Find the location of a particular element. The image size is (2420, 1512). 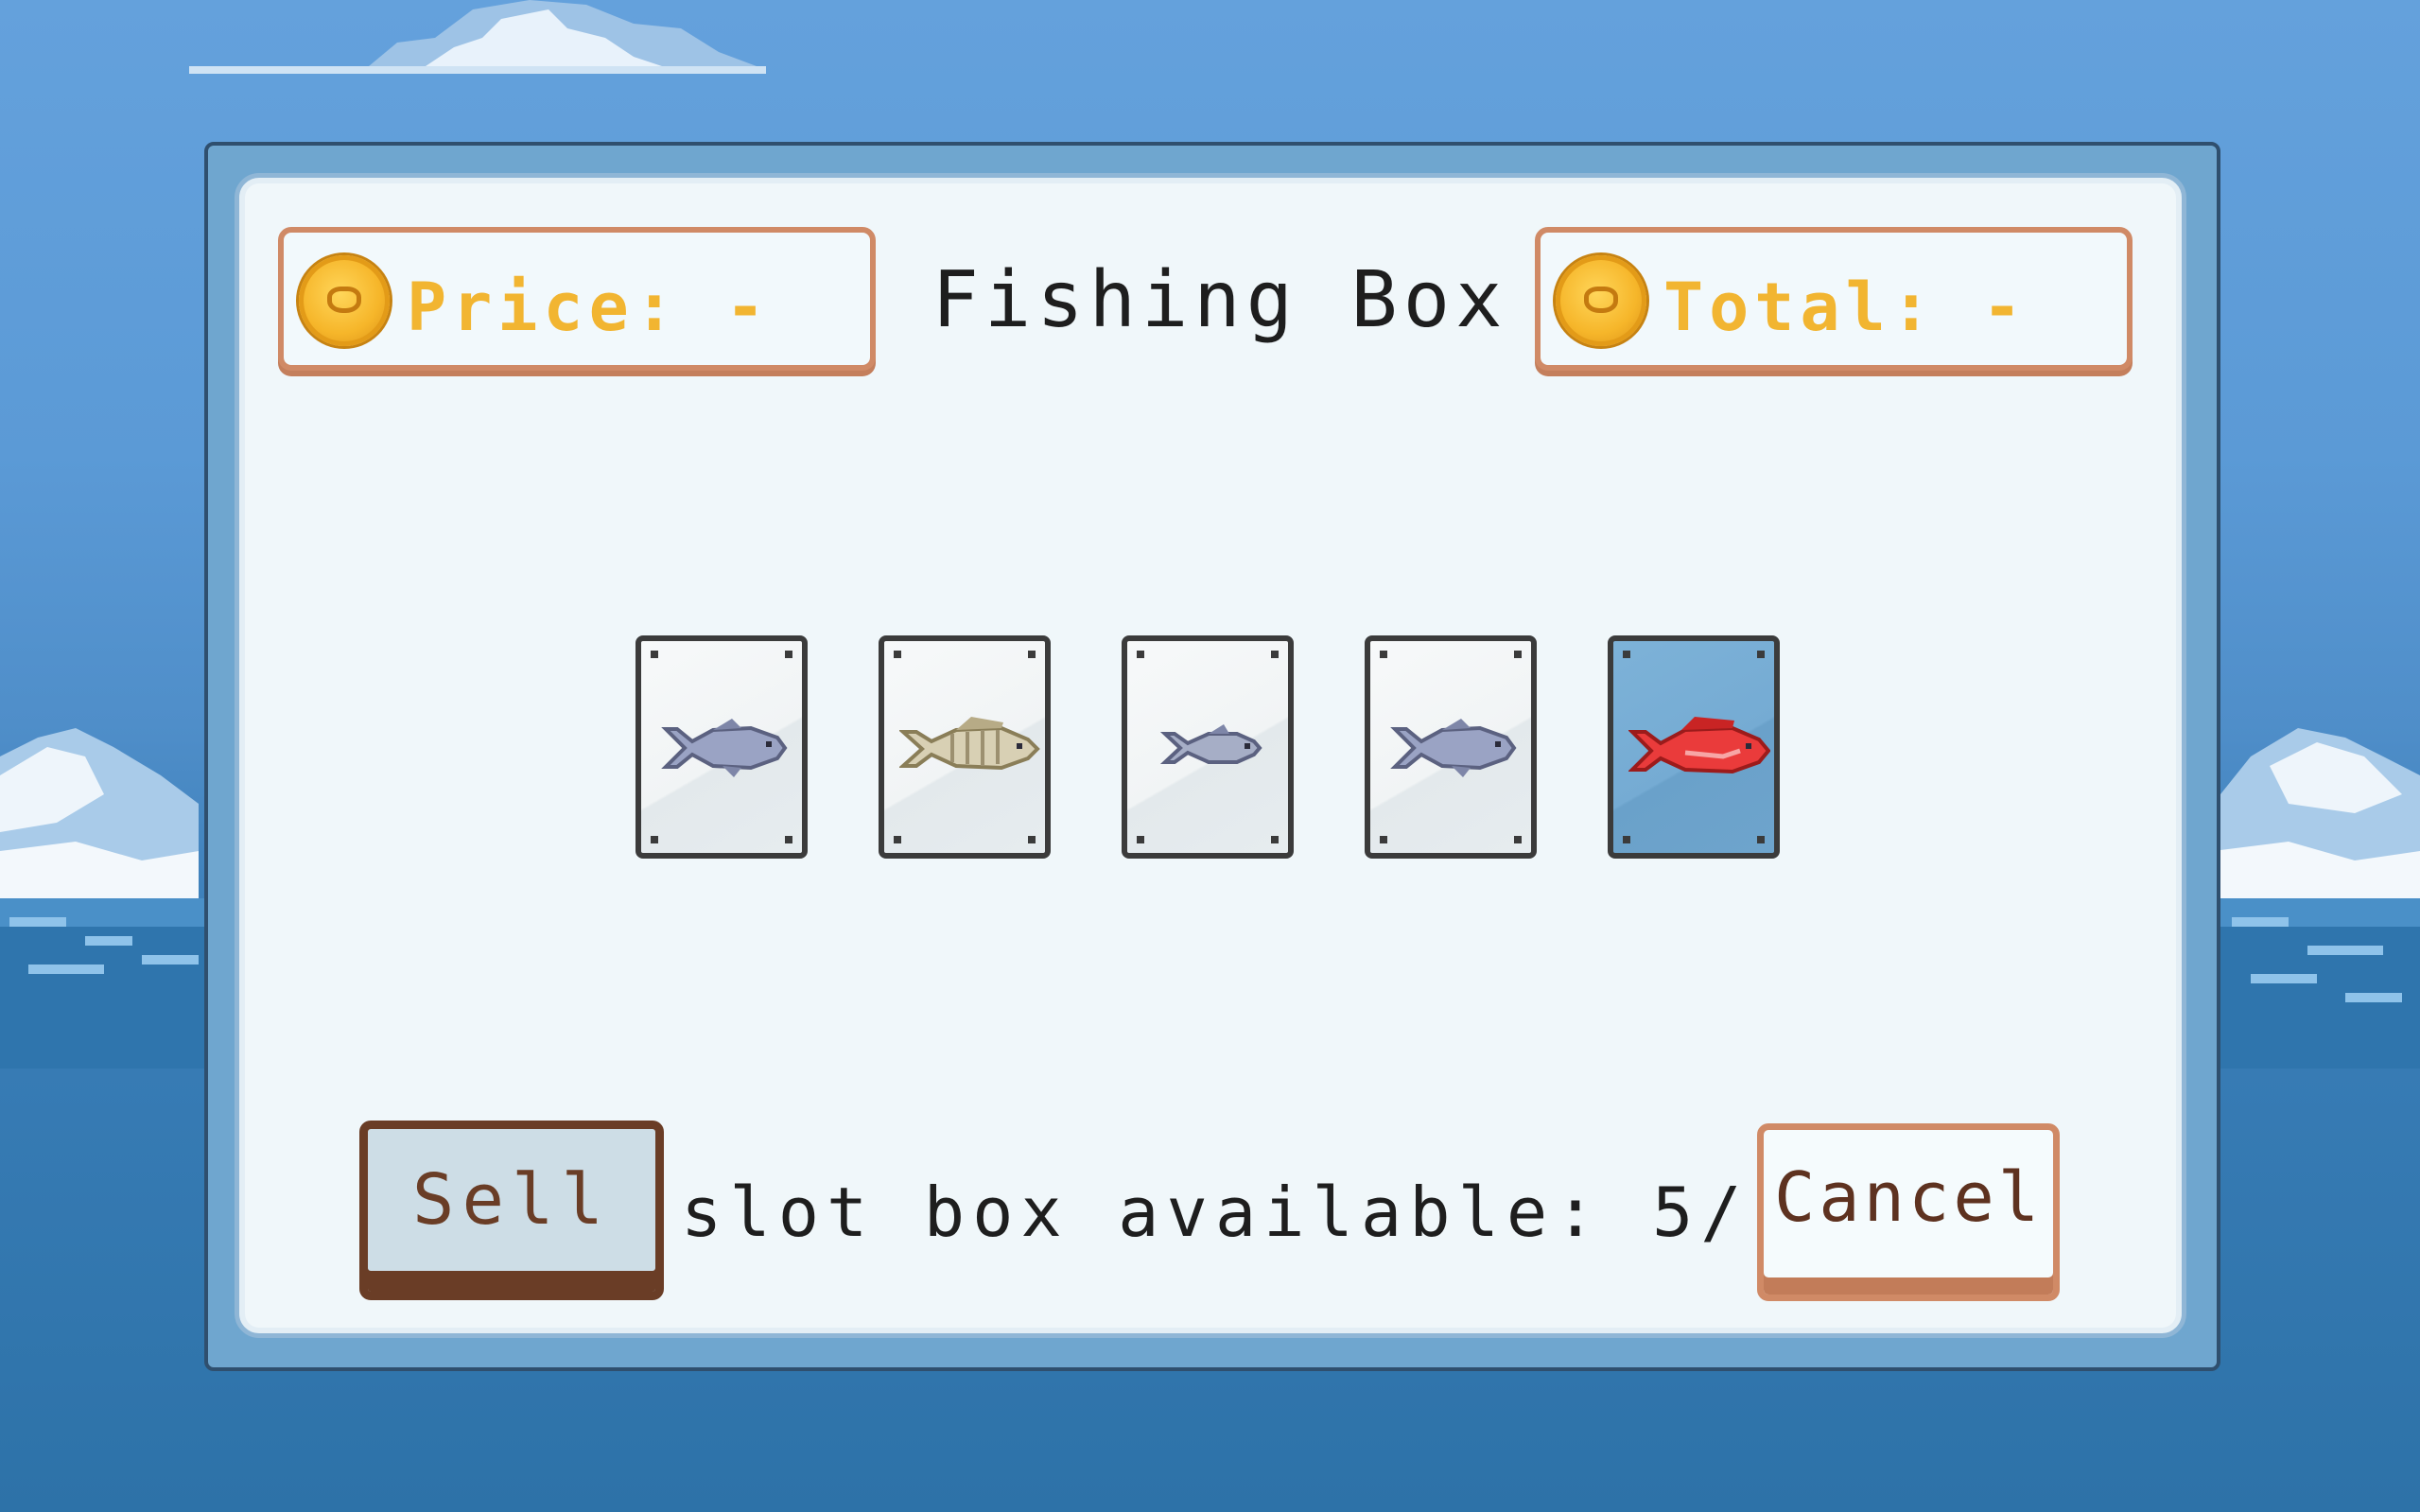

cancel-button: Cancel is located at coordinates (1908, 1212).